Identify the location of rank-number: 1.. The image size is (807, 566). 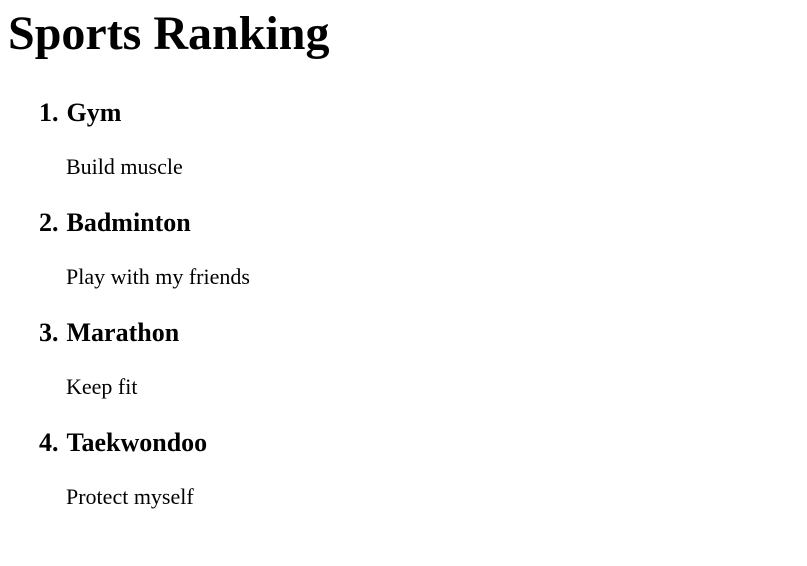
(49, 112).